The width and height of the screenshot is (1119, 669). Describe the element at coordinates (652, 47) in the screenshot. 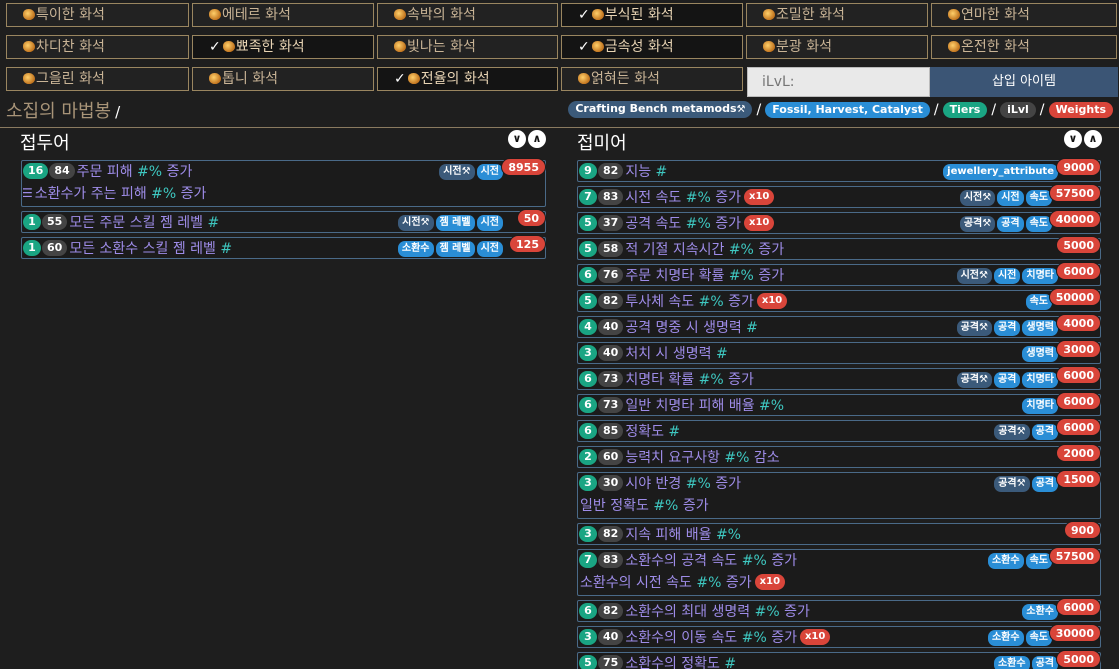

I see `fossil-button: ✓ 금속성 화석` at that location.